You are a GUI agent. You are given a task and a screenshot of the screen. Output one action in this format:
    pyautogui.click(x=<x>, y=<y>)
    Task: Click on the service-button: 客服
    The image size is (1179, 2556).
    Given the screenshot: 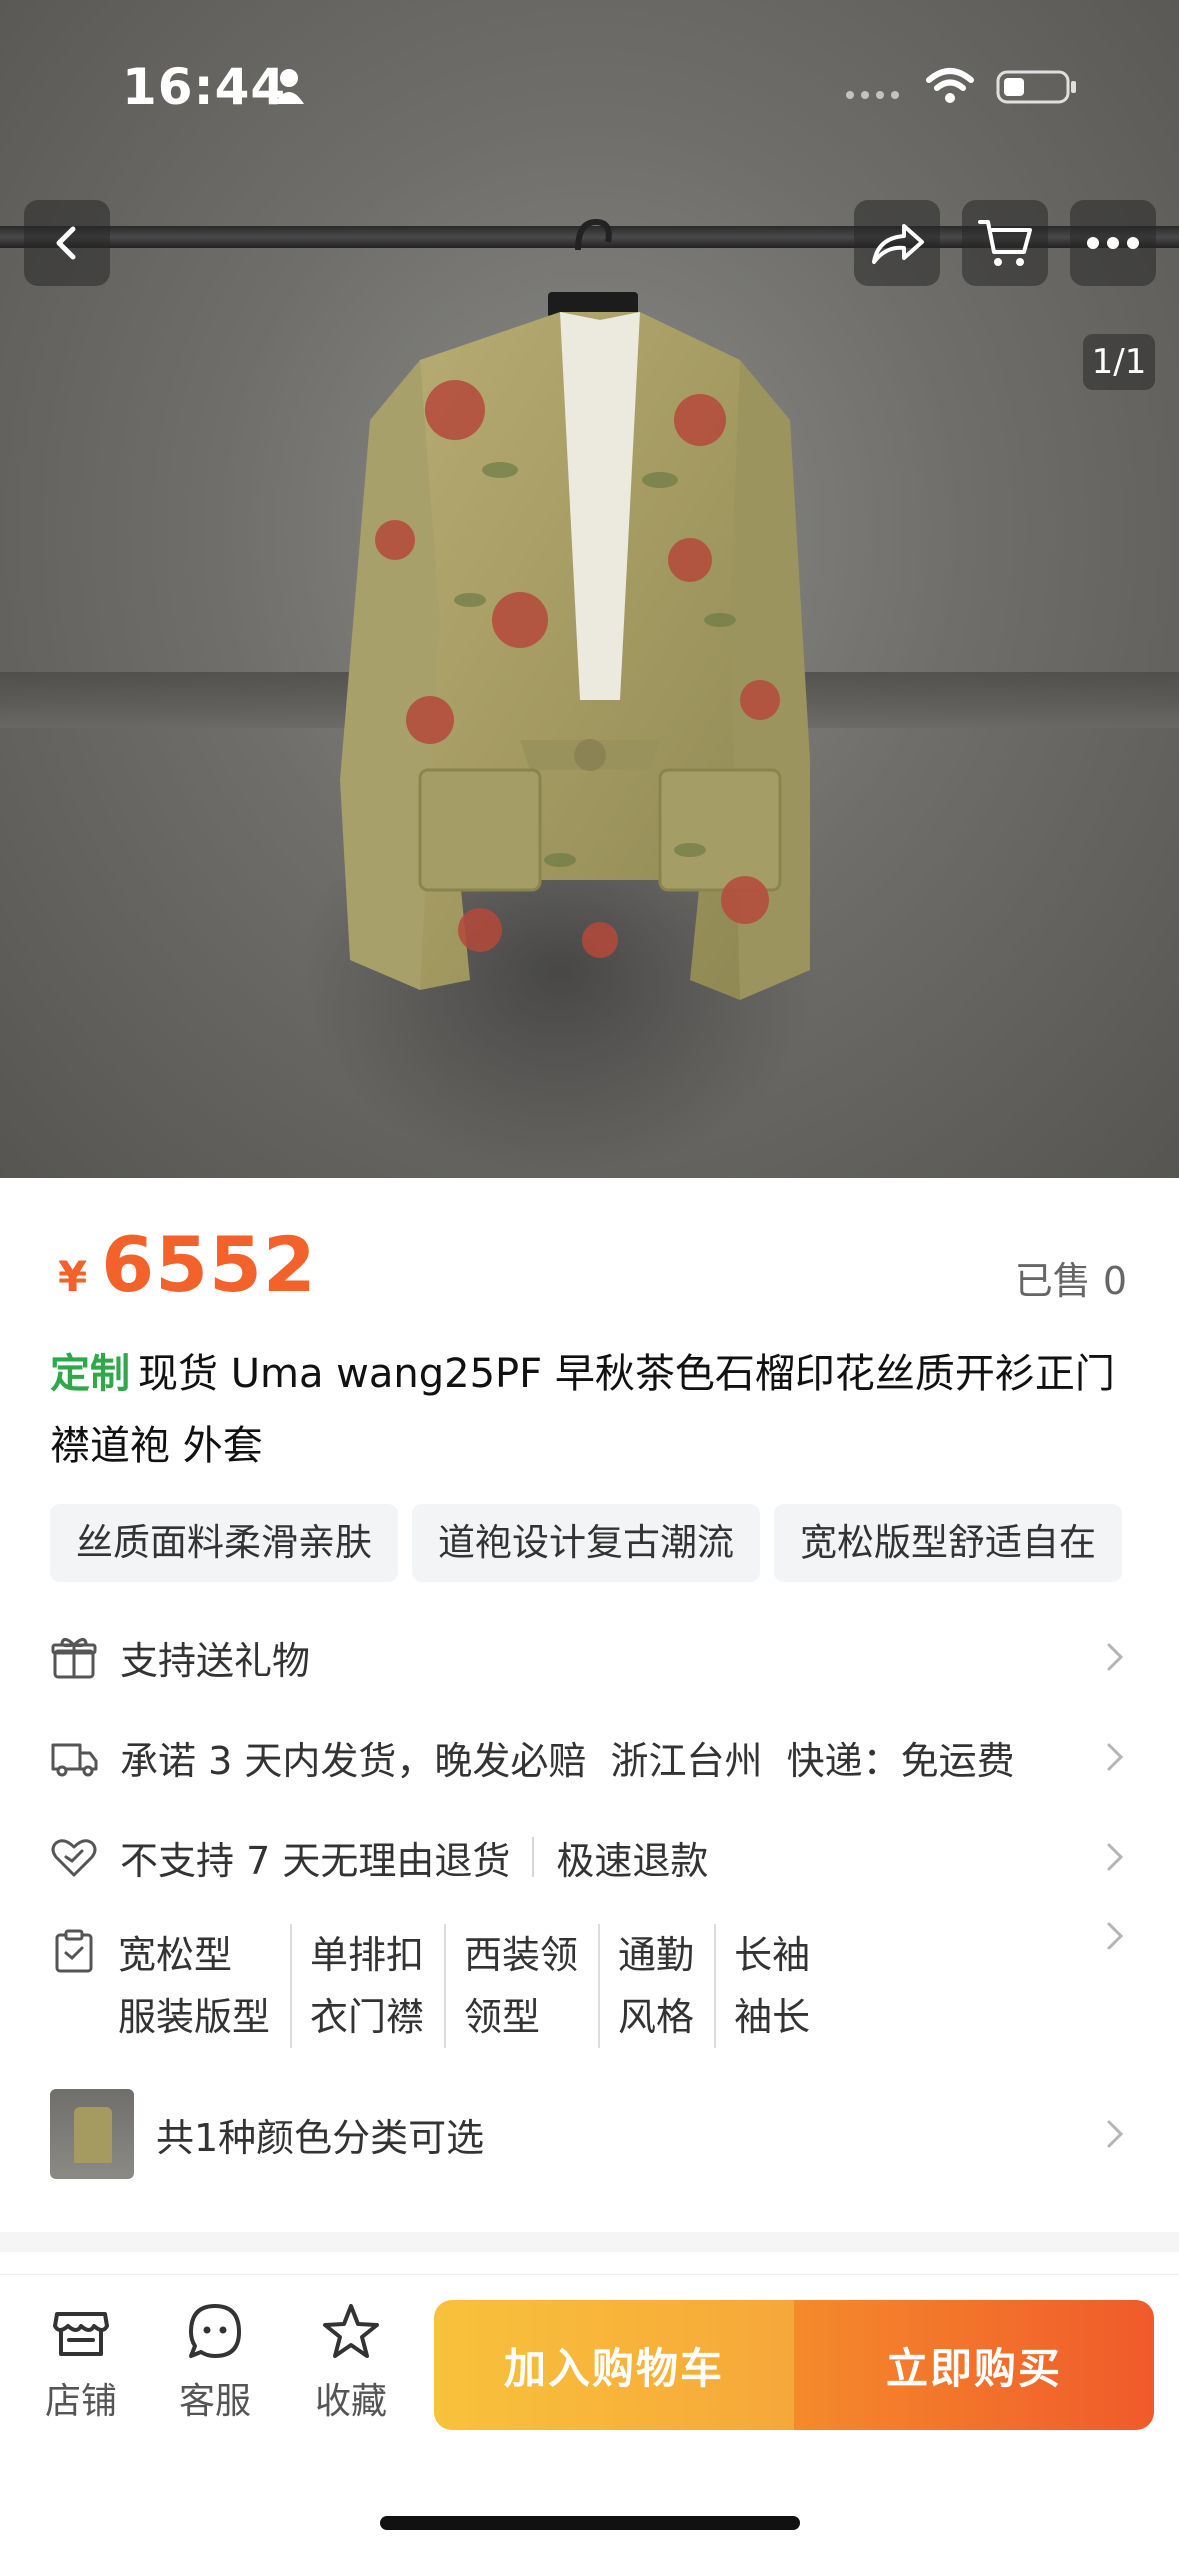 What is the action you would take?
    pyautogui.click(x=215, y=2362)
    